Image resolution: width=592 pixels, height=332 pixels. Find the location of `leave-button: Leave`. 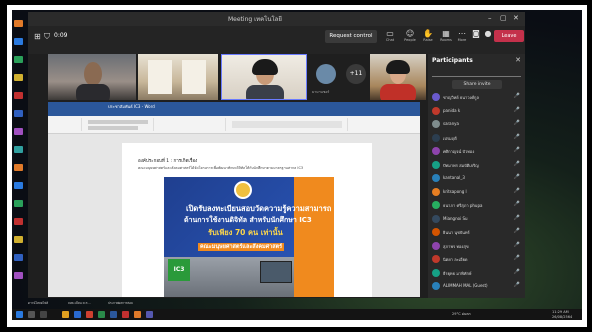

leave-button: Leave is located at coordinates (509, 36).